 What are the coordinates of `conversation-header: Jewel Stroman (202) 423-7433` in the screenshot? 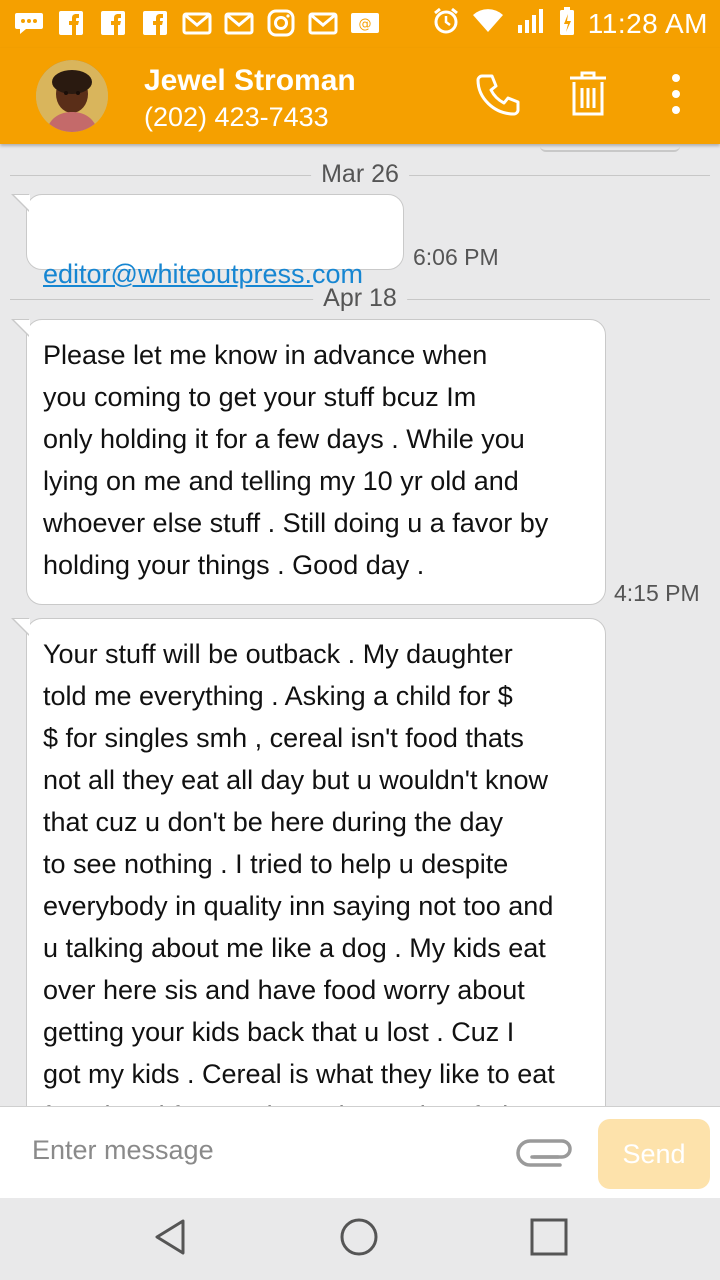 It's located at (360, 96).